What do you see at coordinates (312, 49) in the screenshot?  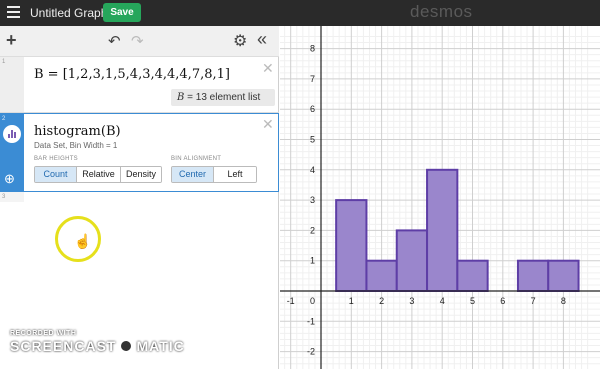 I see `y-tick-label: 8` at bounding box center [312, 49].